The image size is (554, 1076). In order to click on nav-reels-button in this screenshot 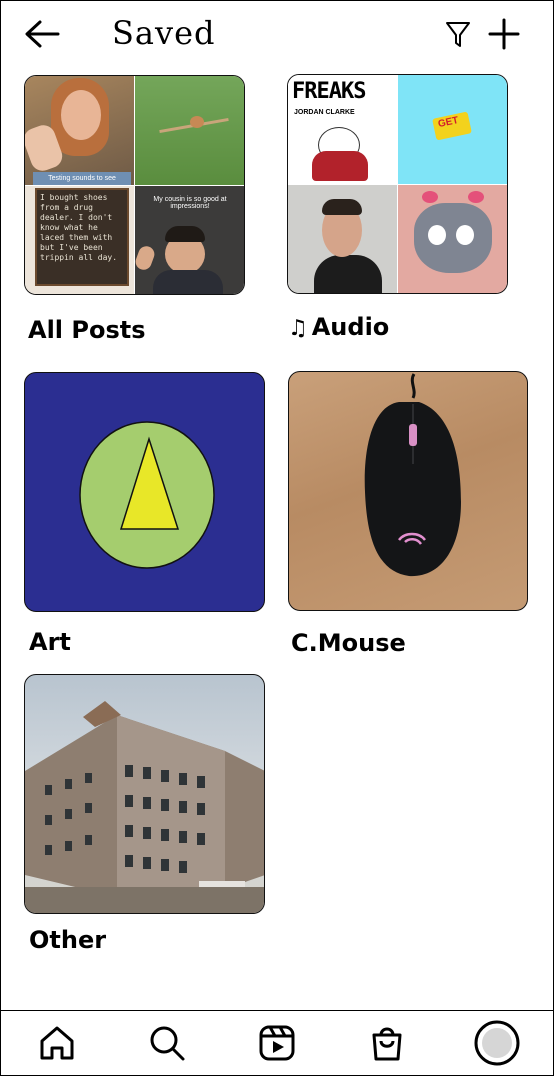, I will do `click(277, 1043)`.